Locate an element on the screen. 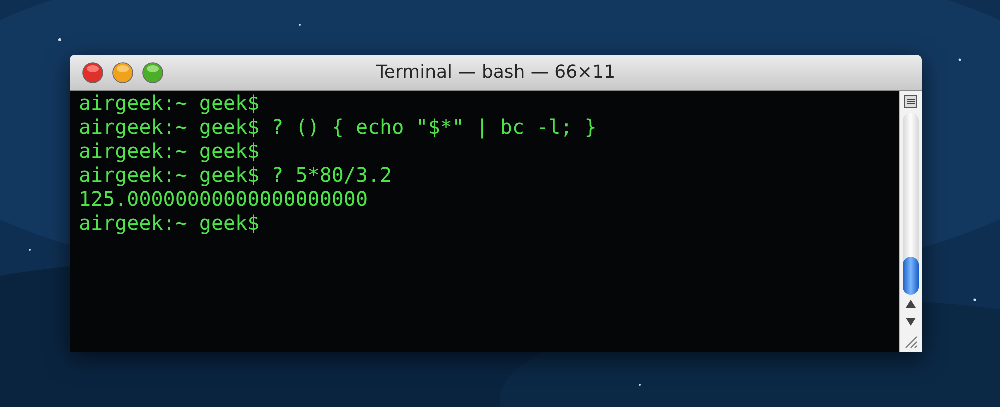  terminal-line: airgeek:~ geek$ ? 5*80/3.2 is located at coordinates (235, 175).